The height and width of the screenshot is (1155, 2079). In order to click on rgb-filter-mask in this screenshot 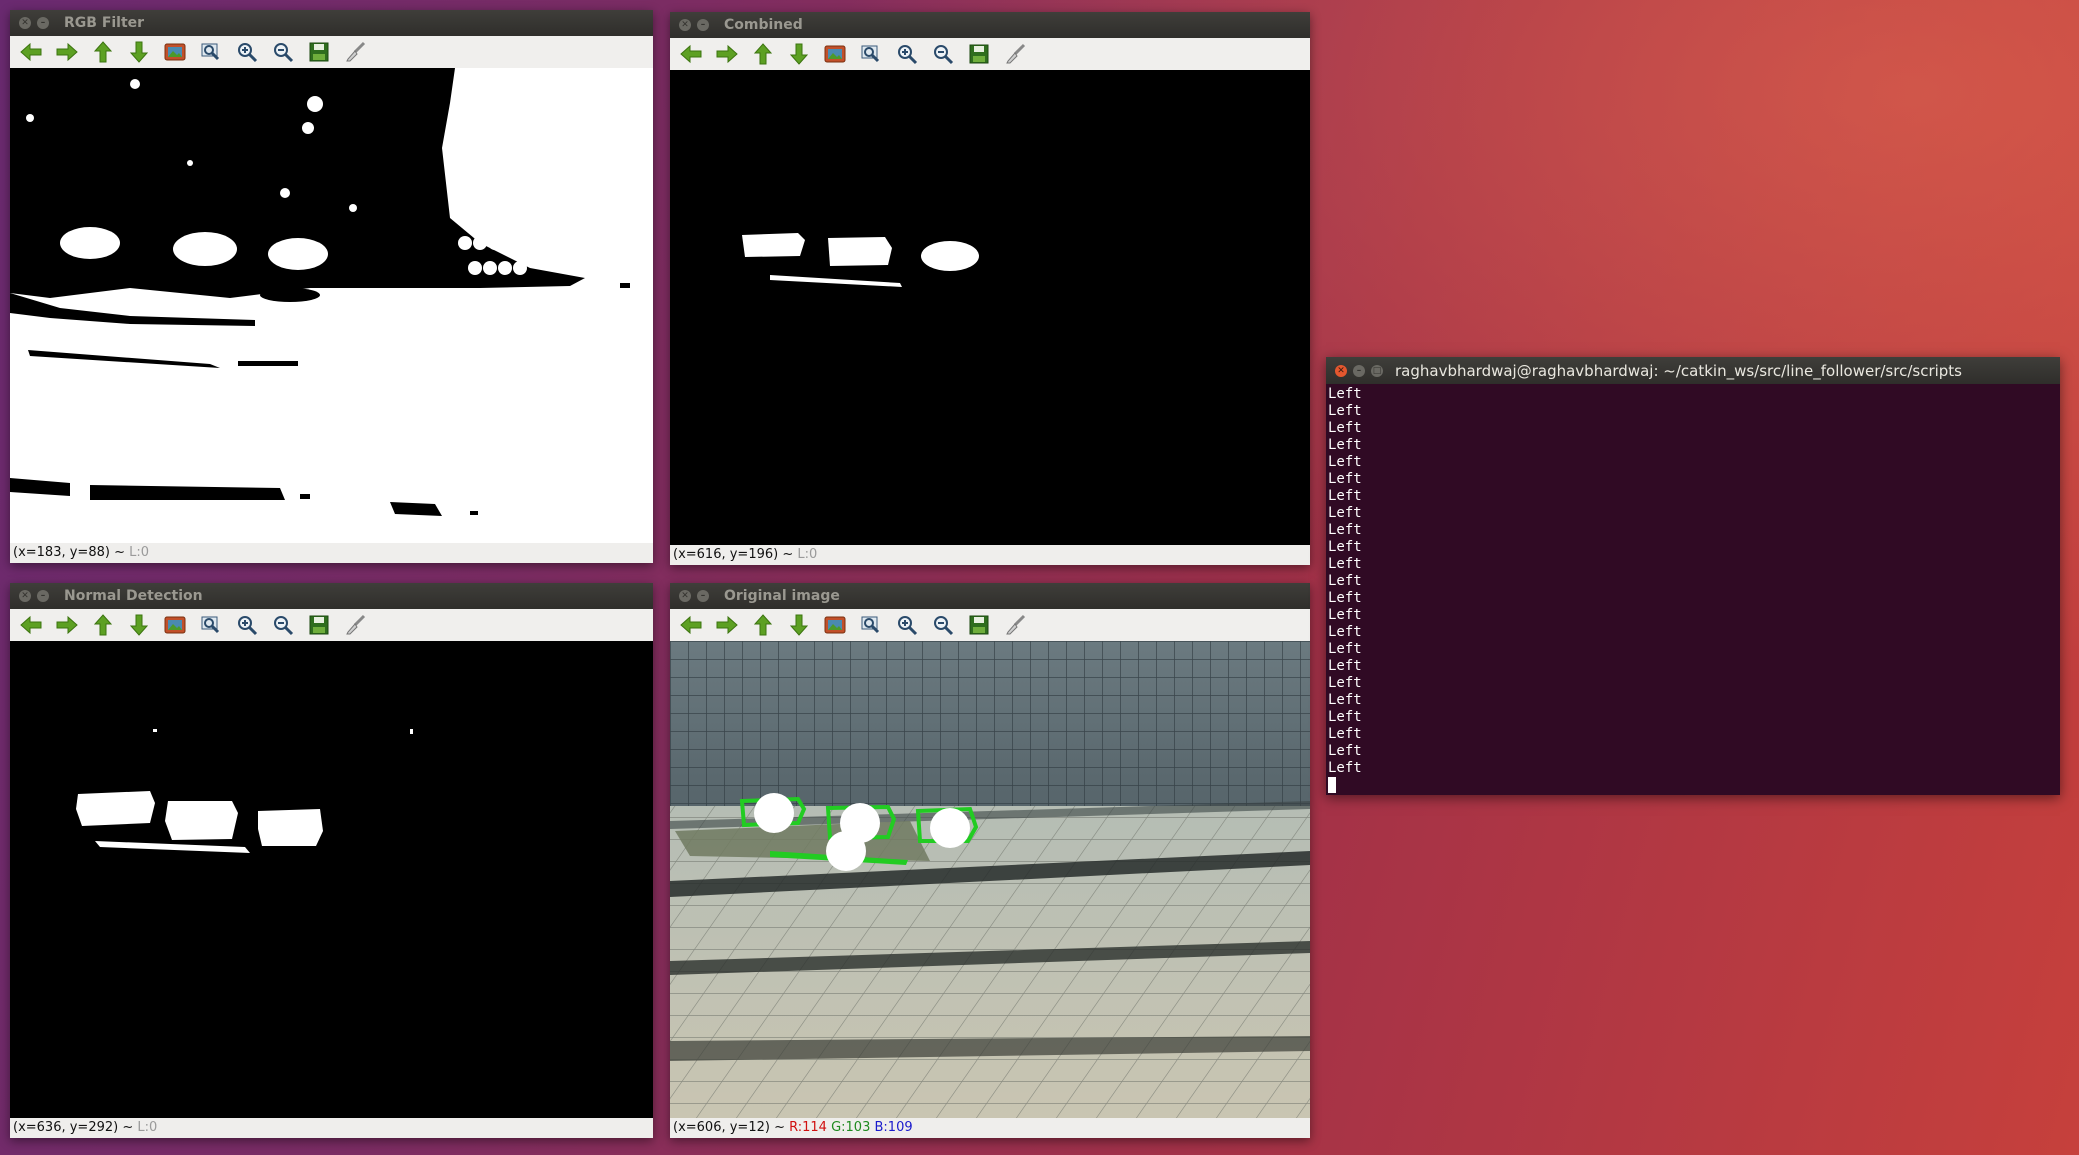, I will do `click(331, 292)`.